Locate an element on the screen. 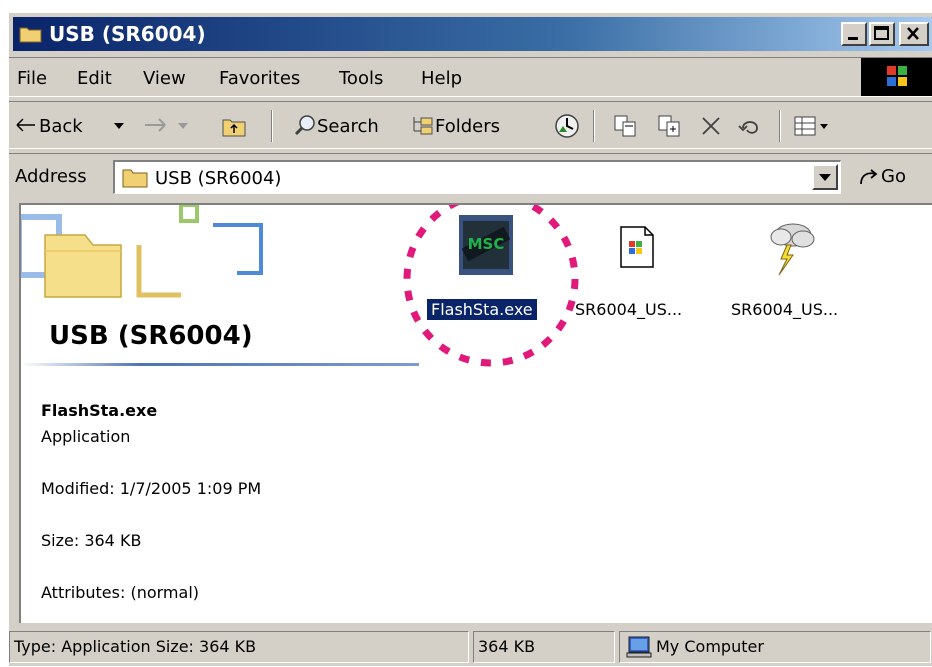 This screenshot has width=932, height=667. address-dropdown-button is located at coordinates (825, 177).